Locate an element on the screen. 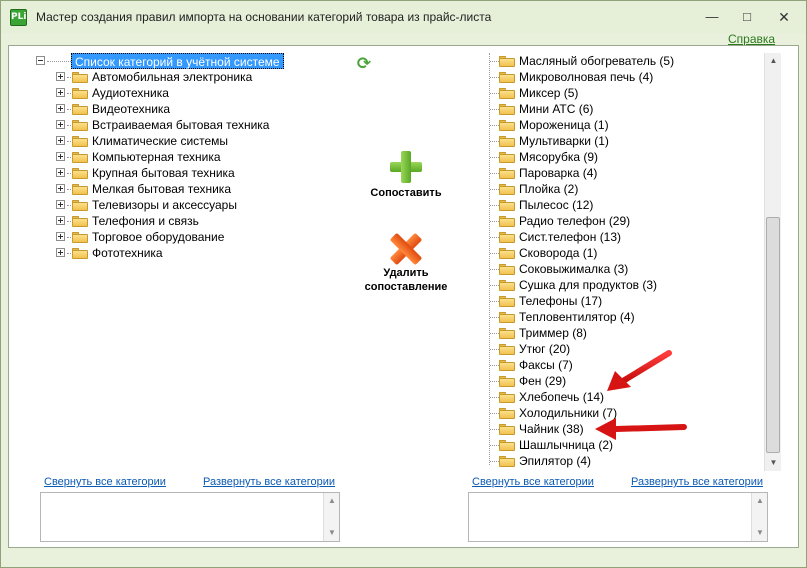 The image size is (807, 568). right-collapse-all-link: Свернуть все категории is located at coordinates (533, 482).